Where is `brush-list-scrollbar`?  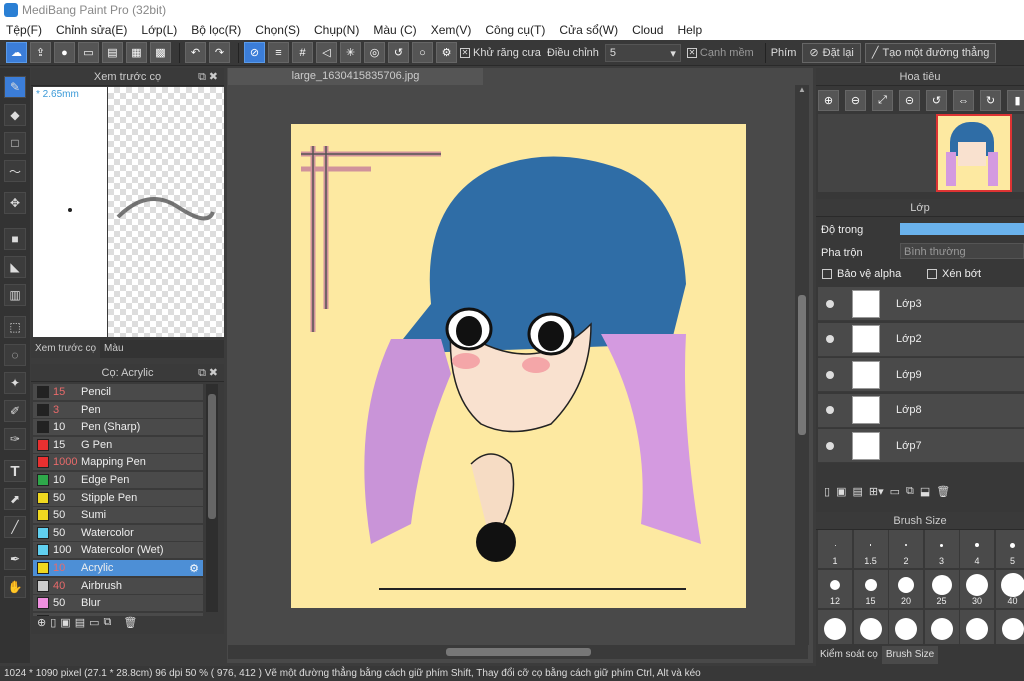 brush-list-scrollbar is located at coordinates (212, 498).